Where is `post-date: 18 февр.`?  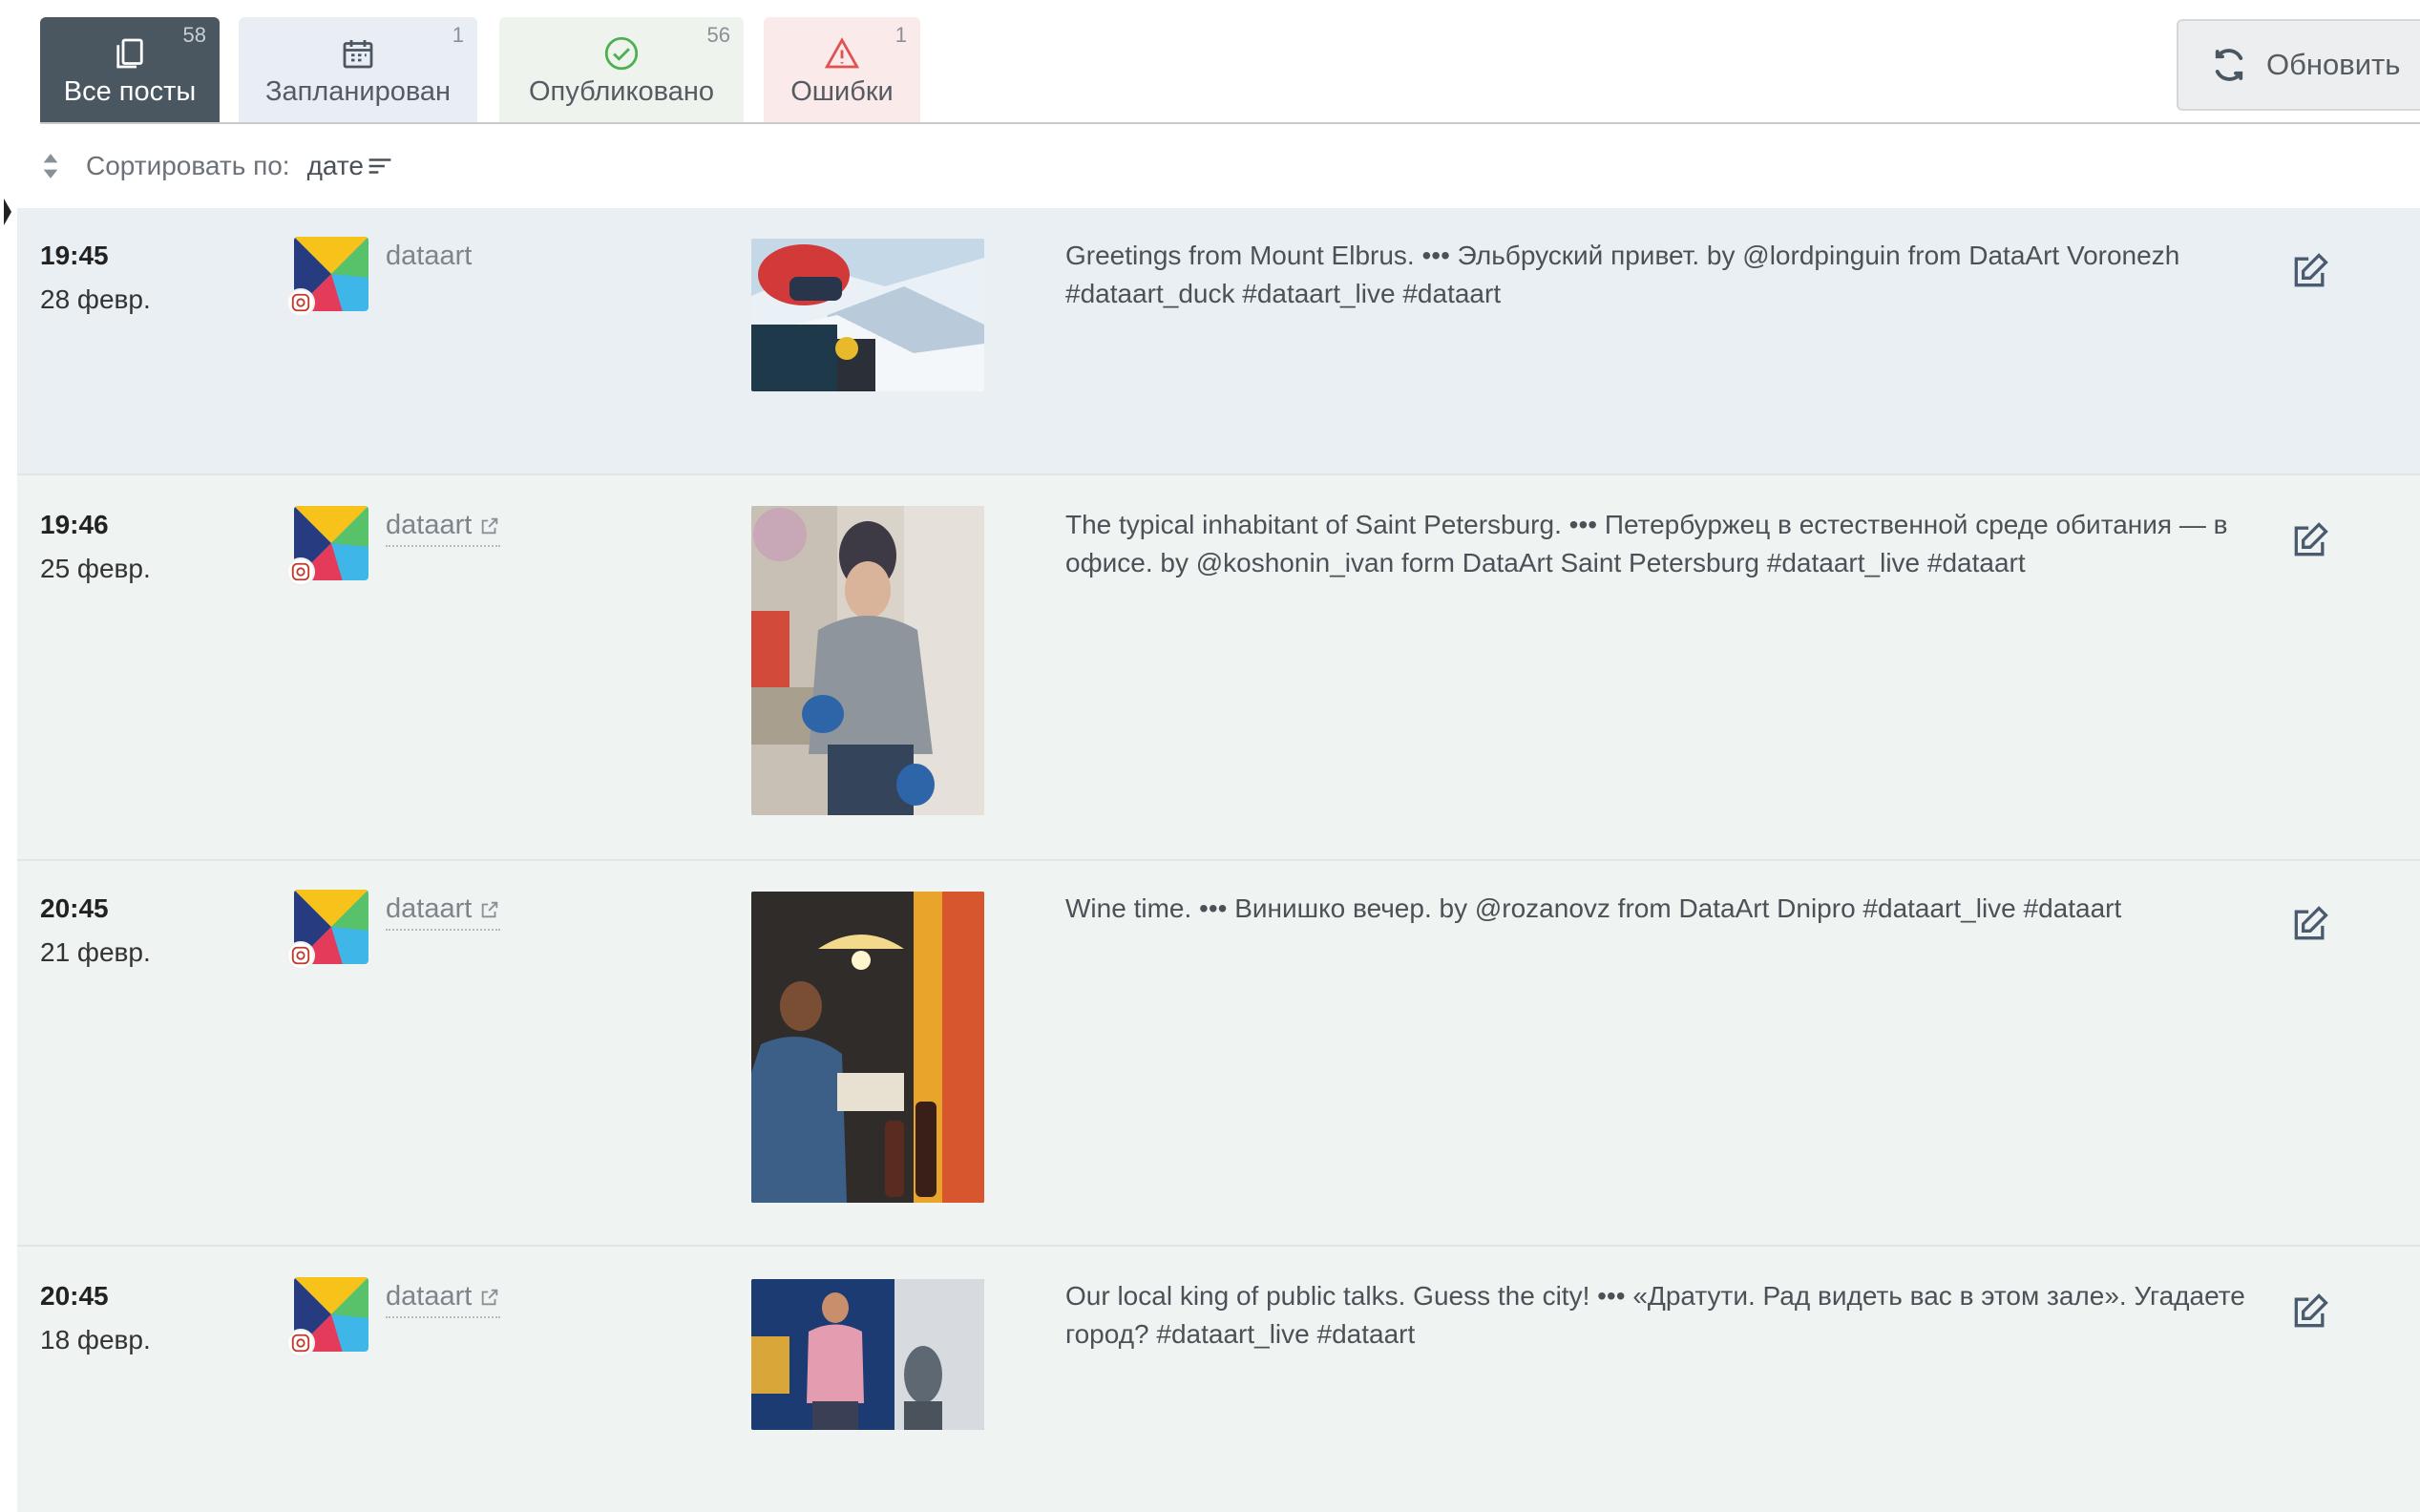
post-date: 18 февр. is located at coordinates (95, 1340).